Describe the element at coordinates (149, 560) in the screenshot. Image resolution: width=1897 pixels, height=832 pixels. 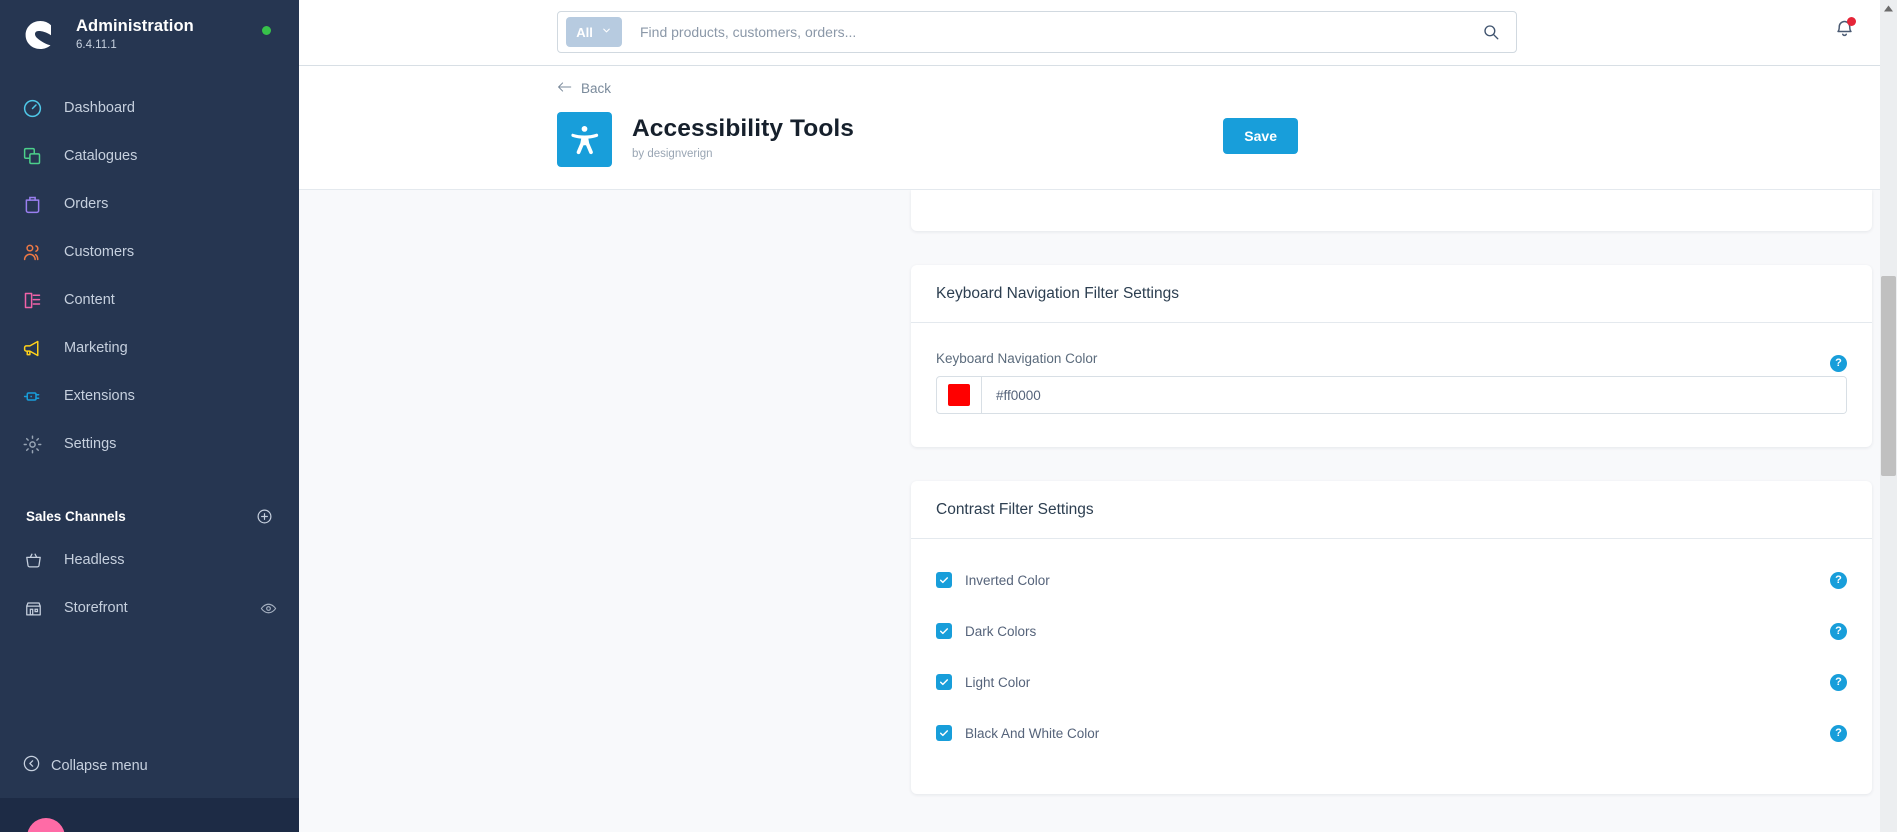
I see `sidebar-item-headless: Headless` at that location.